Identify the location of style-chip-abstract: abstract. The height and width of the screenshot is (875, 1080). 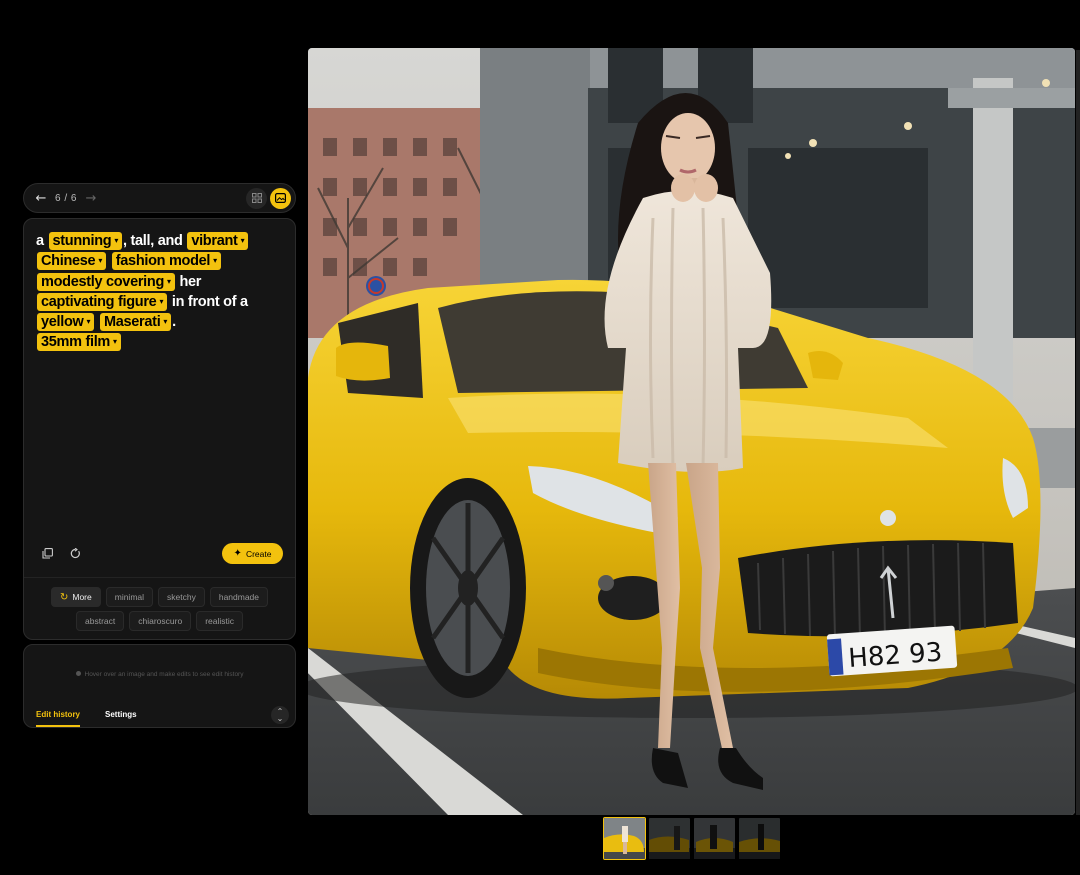
(100, 621).